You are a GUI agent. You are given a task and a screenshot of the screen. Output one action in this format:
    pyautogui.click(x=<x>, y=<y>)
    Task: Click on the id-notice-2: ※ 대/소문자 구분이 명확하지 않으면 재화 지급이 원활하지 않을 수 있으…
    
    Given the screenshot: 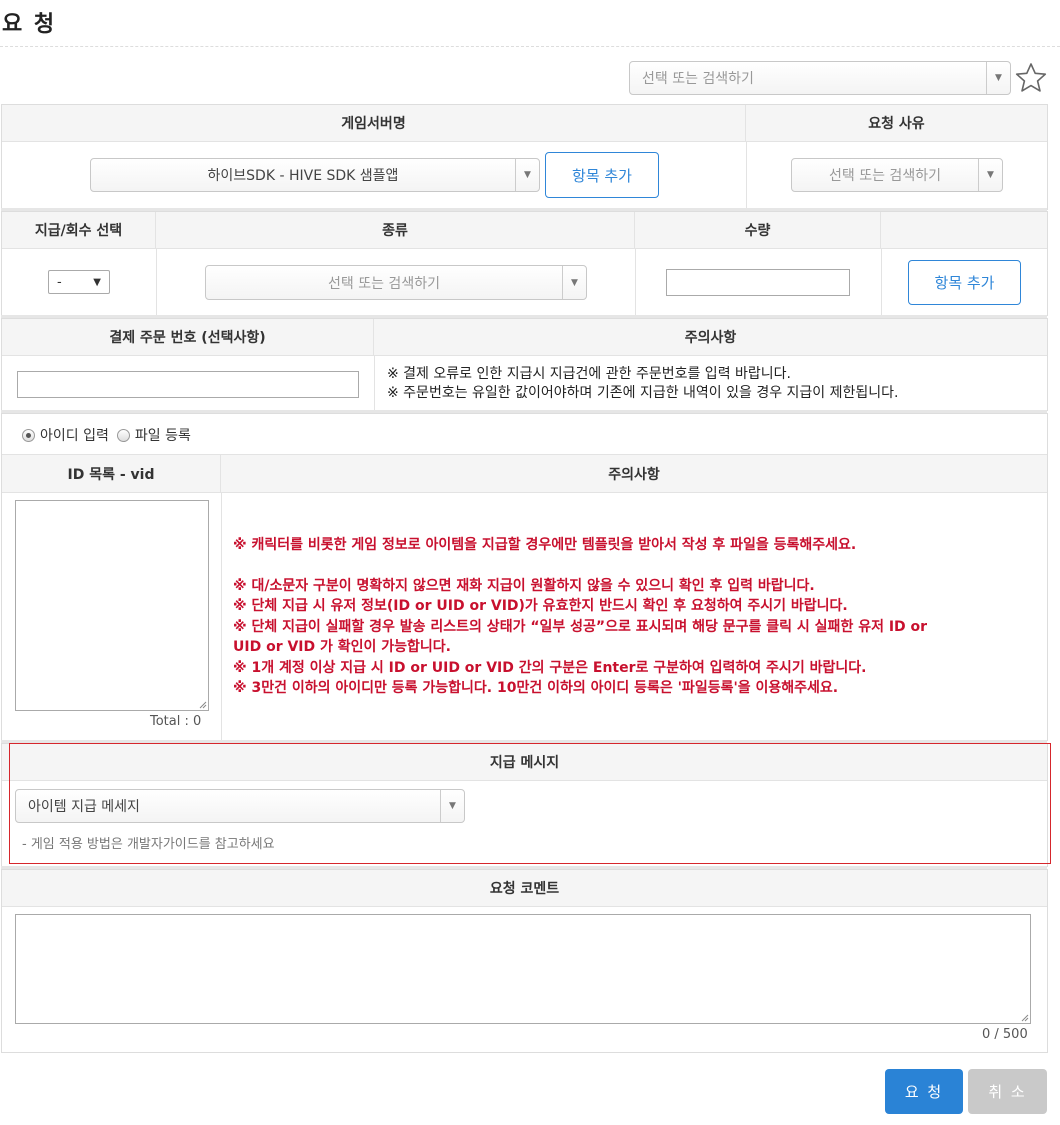 What is the action you would take?
    pyautogui.click(x=524, y=586)
    